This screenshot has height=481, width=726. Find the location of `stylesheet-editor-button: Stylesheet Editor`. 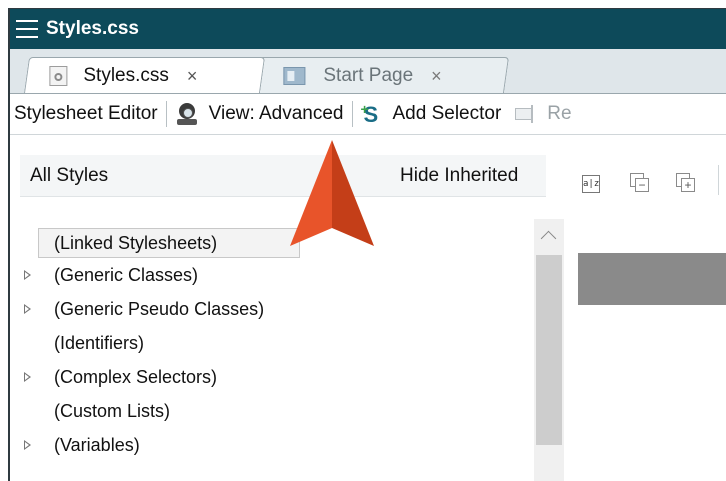

stylesheet-editor-button: Stylesheet Editor is located at coordinates (86, 114).